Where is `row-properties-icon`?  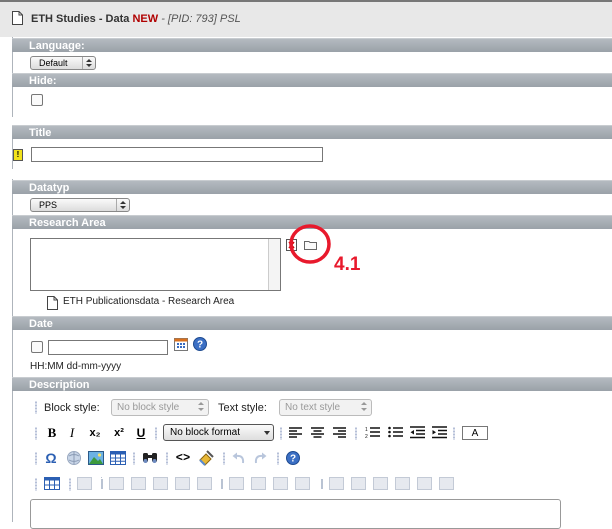 row-properties-icon is located at coordinates (84, 483).